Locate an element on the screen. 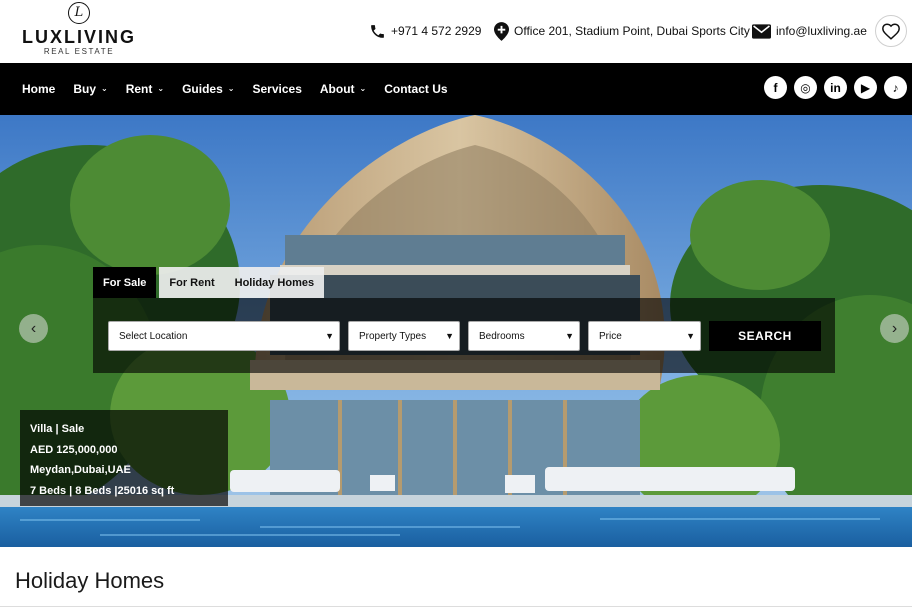 The width and height of the screenshot is (912, 609). instagram-icon: ◎ is located at coordinates (805, 87).